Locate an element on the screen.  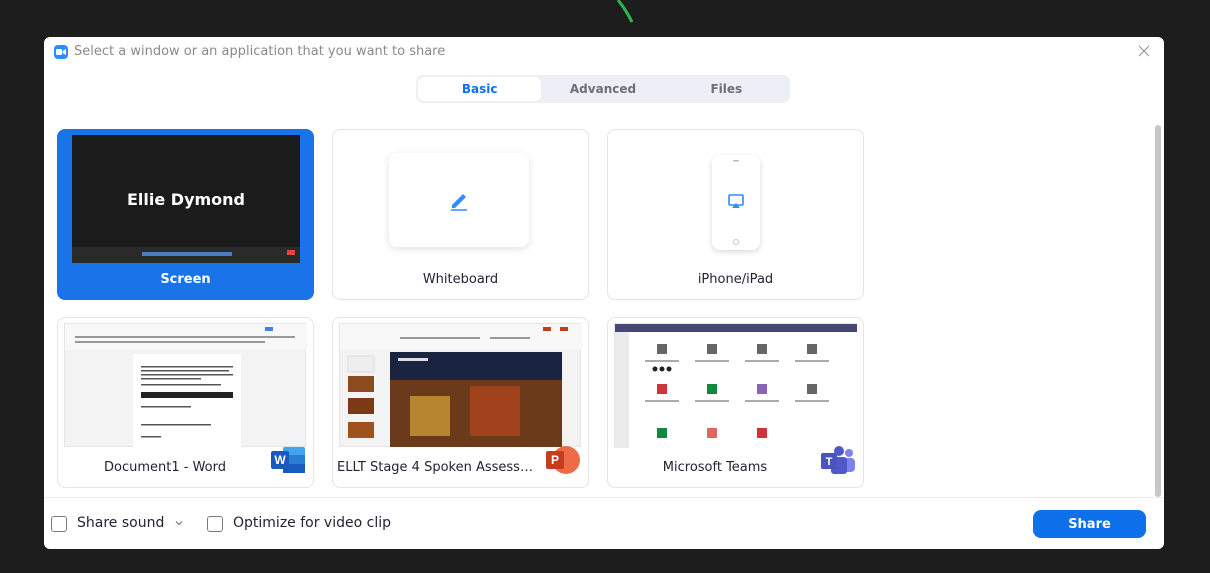
share-sound-label: Share sound is located at coordinates (121, 523).